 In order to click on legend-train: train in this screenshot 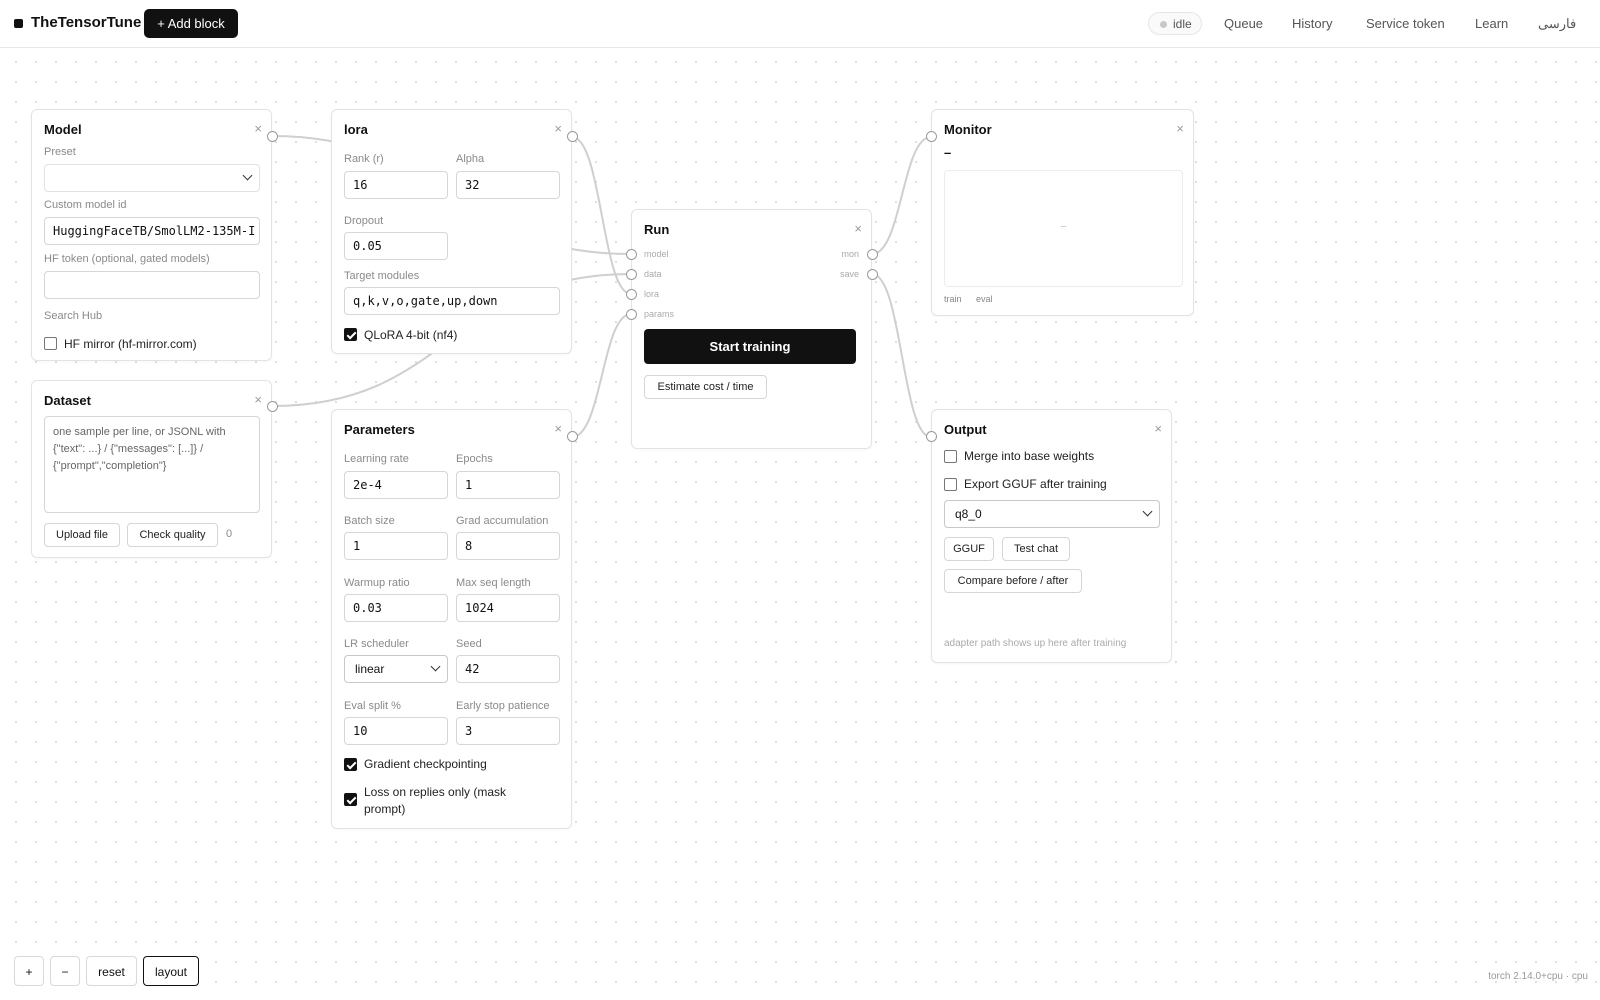, I will do `click(953, 299)`.